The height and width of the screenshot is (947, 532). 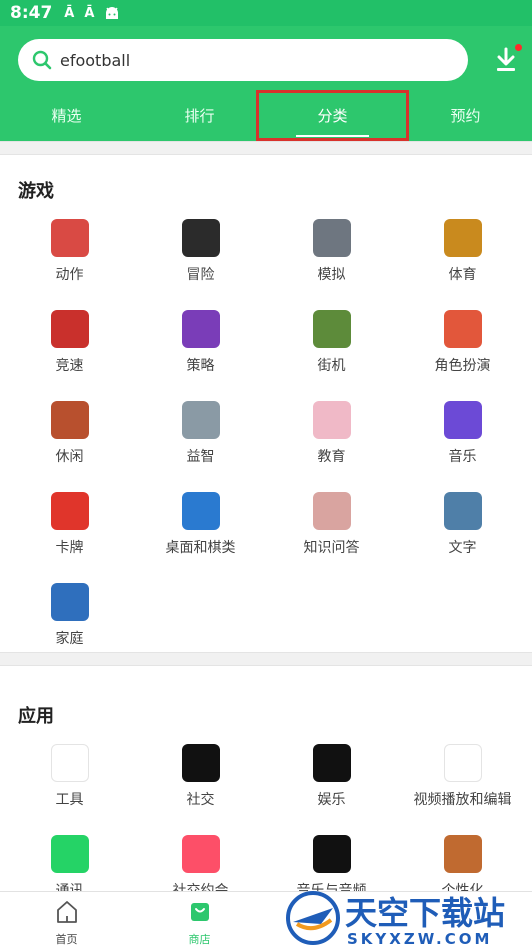 I want to click on category-item: 竞速, so click(x=69, y=342).